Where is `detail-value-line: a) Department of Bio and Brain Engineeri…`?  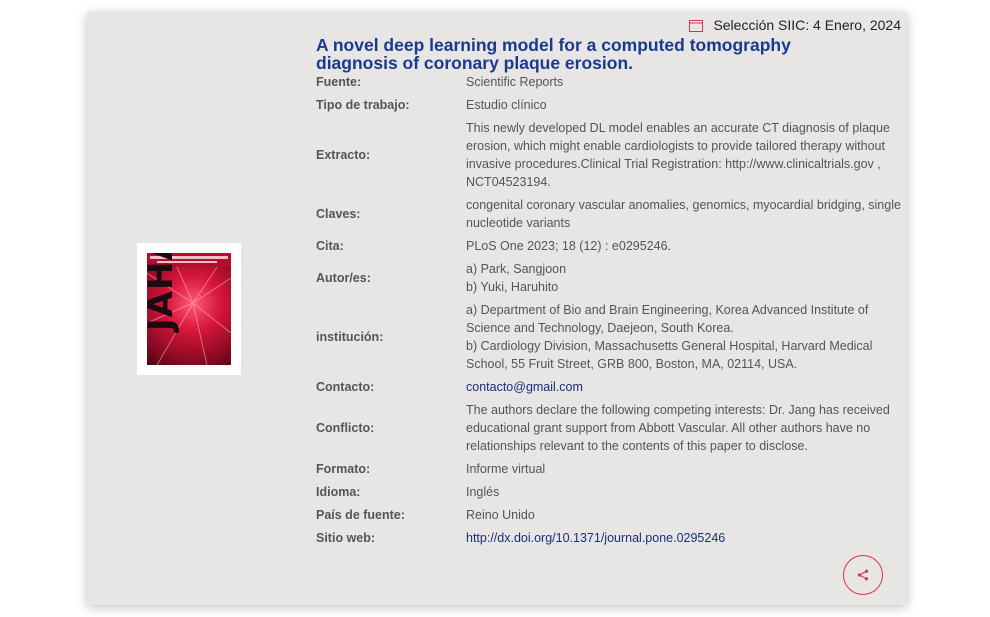 detail-value-line: a) Department of Bio and Brain Engineeri… is located at coordinates (667, 318).